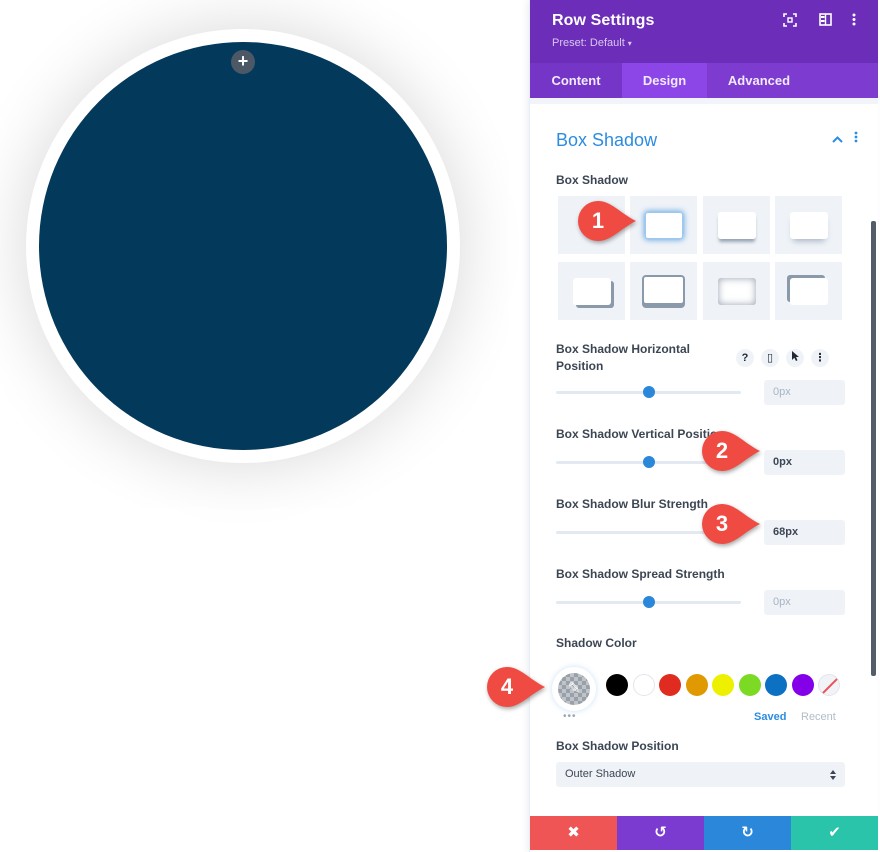  I want to click on callout-number: 2, so click(722, 450).